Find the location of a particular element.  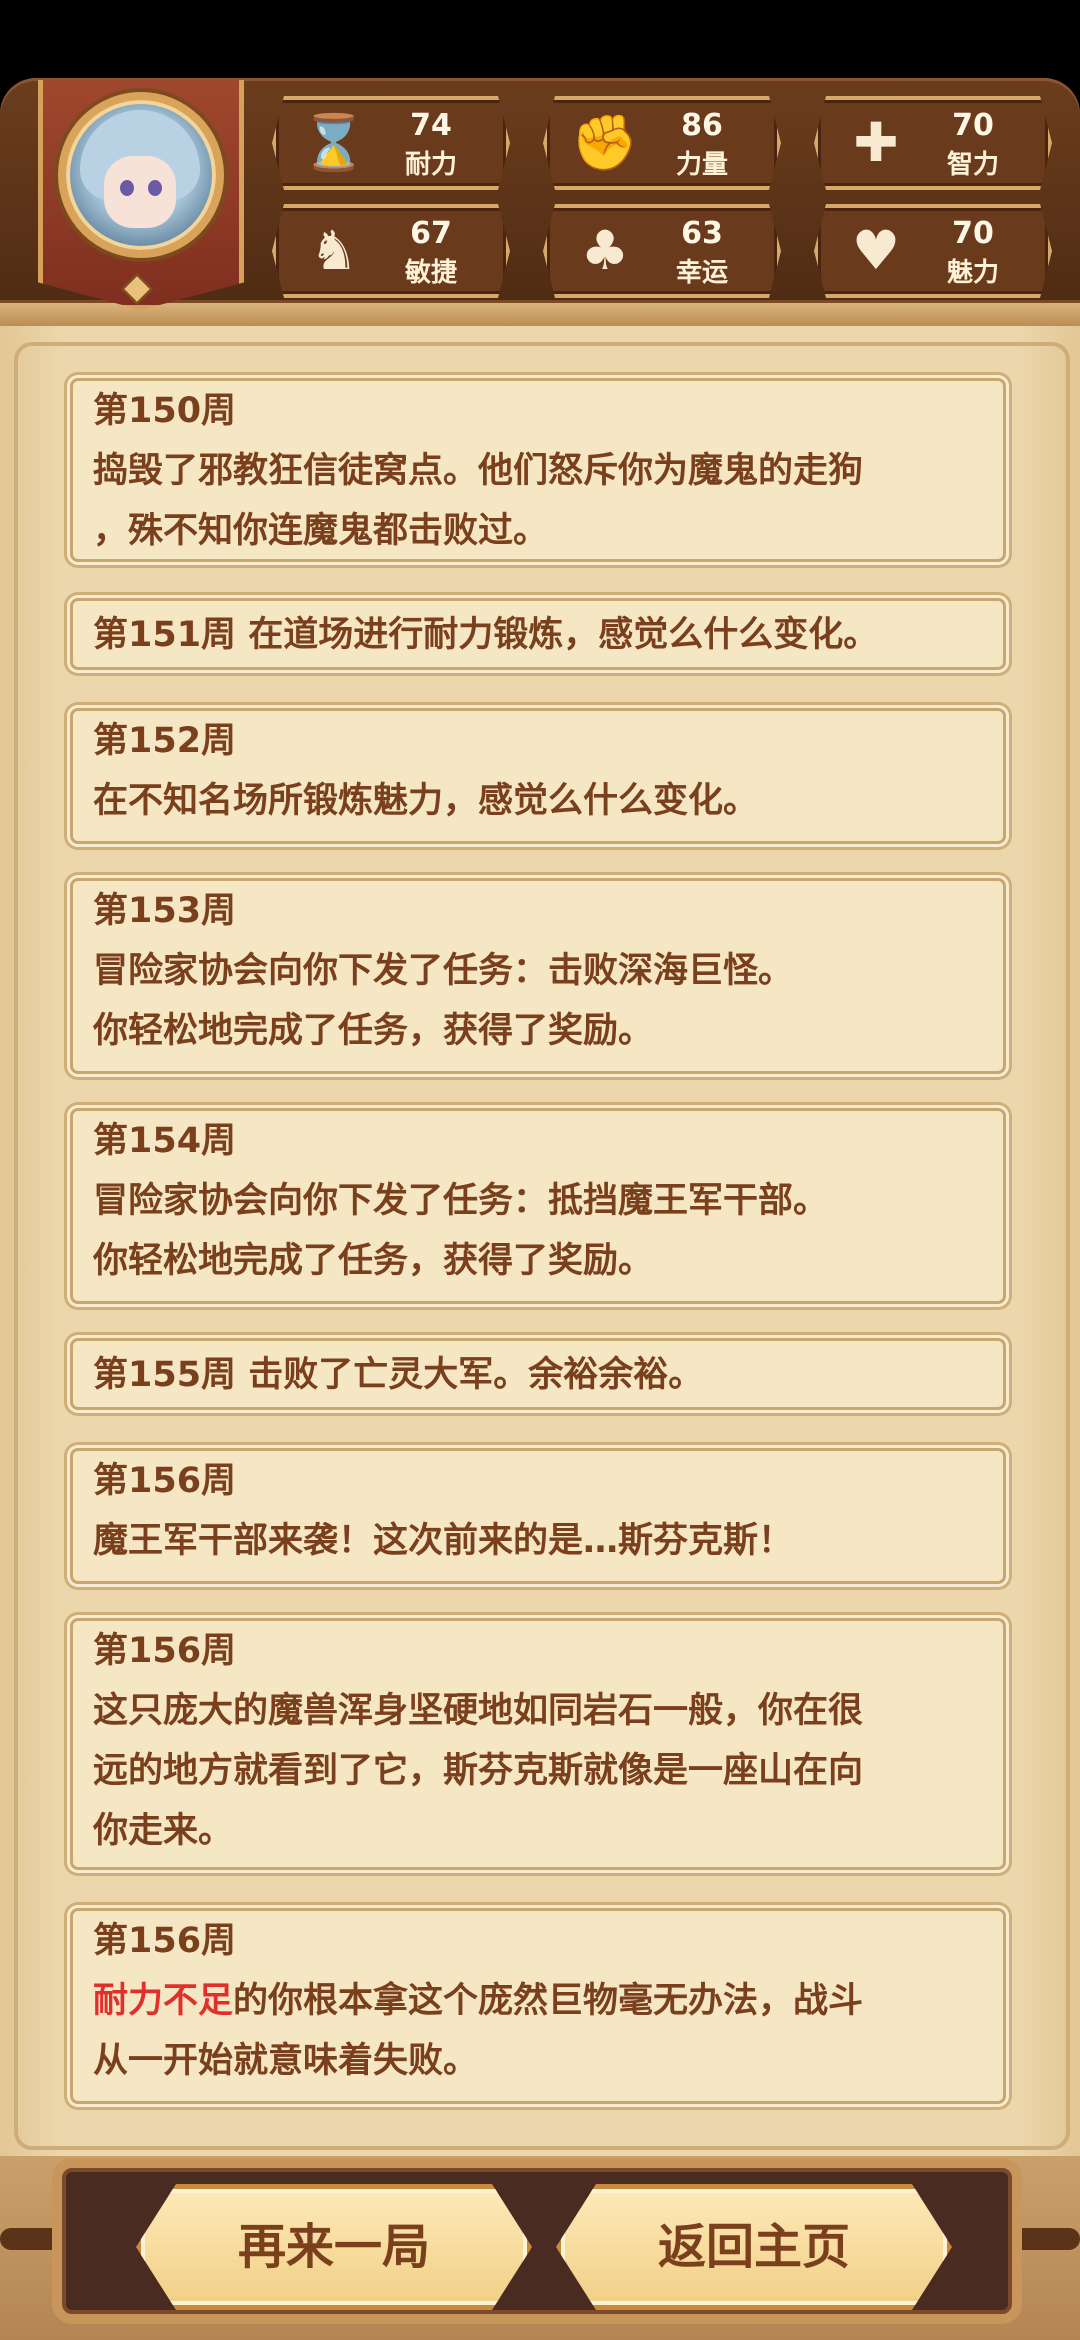

log-text: 耐力不足的你根本拿这个庞然巨物毫无办法，战斗 is located at coordinates (538, 2001).